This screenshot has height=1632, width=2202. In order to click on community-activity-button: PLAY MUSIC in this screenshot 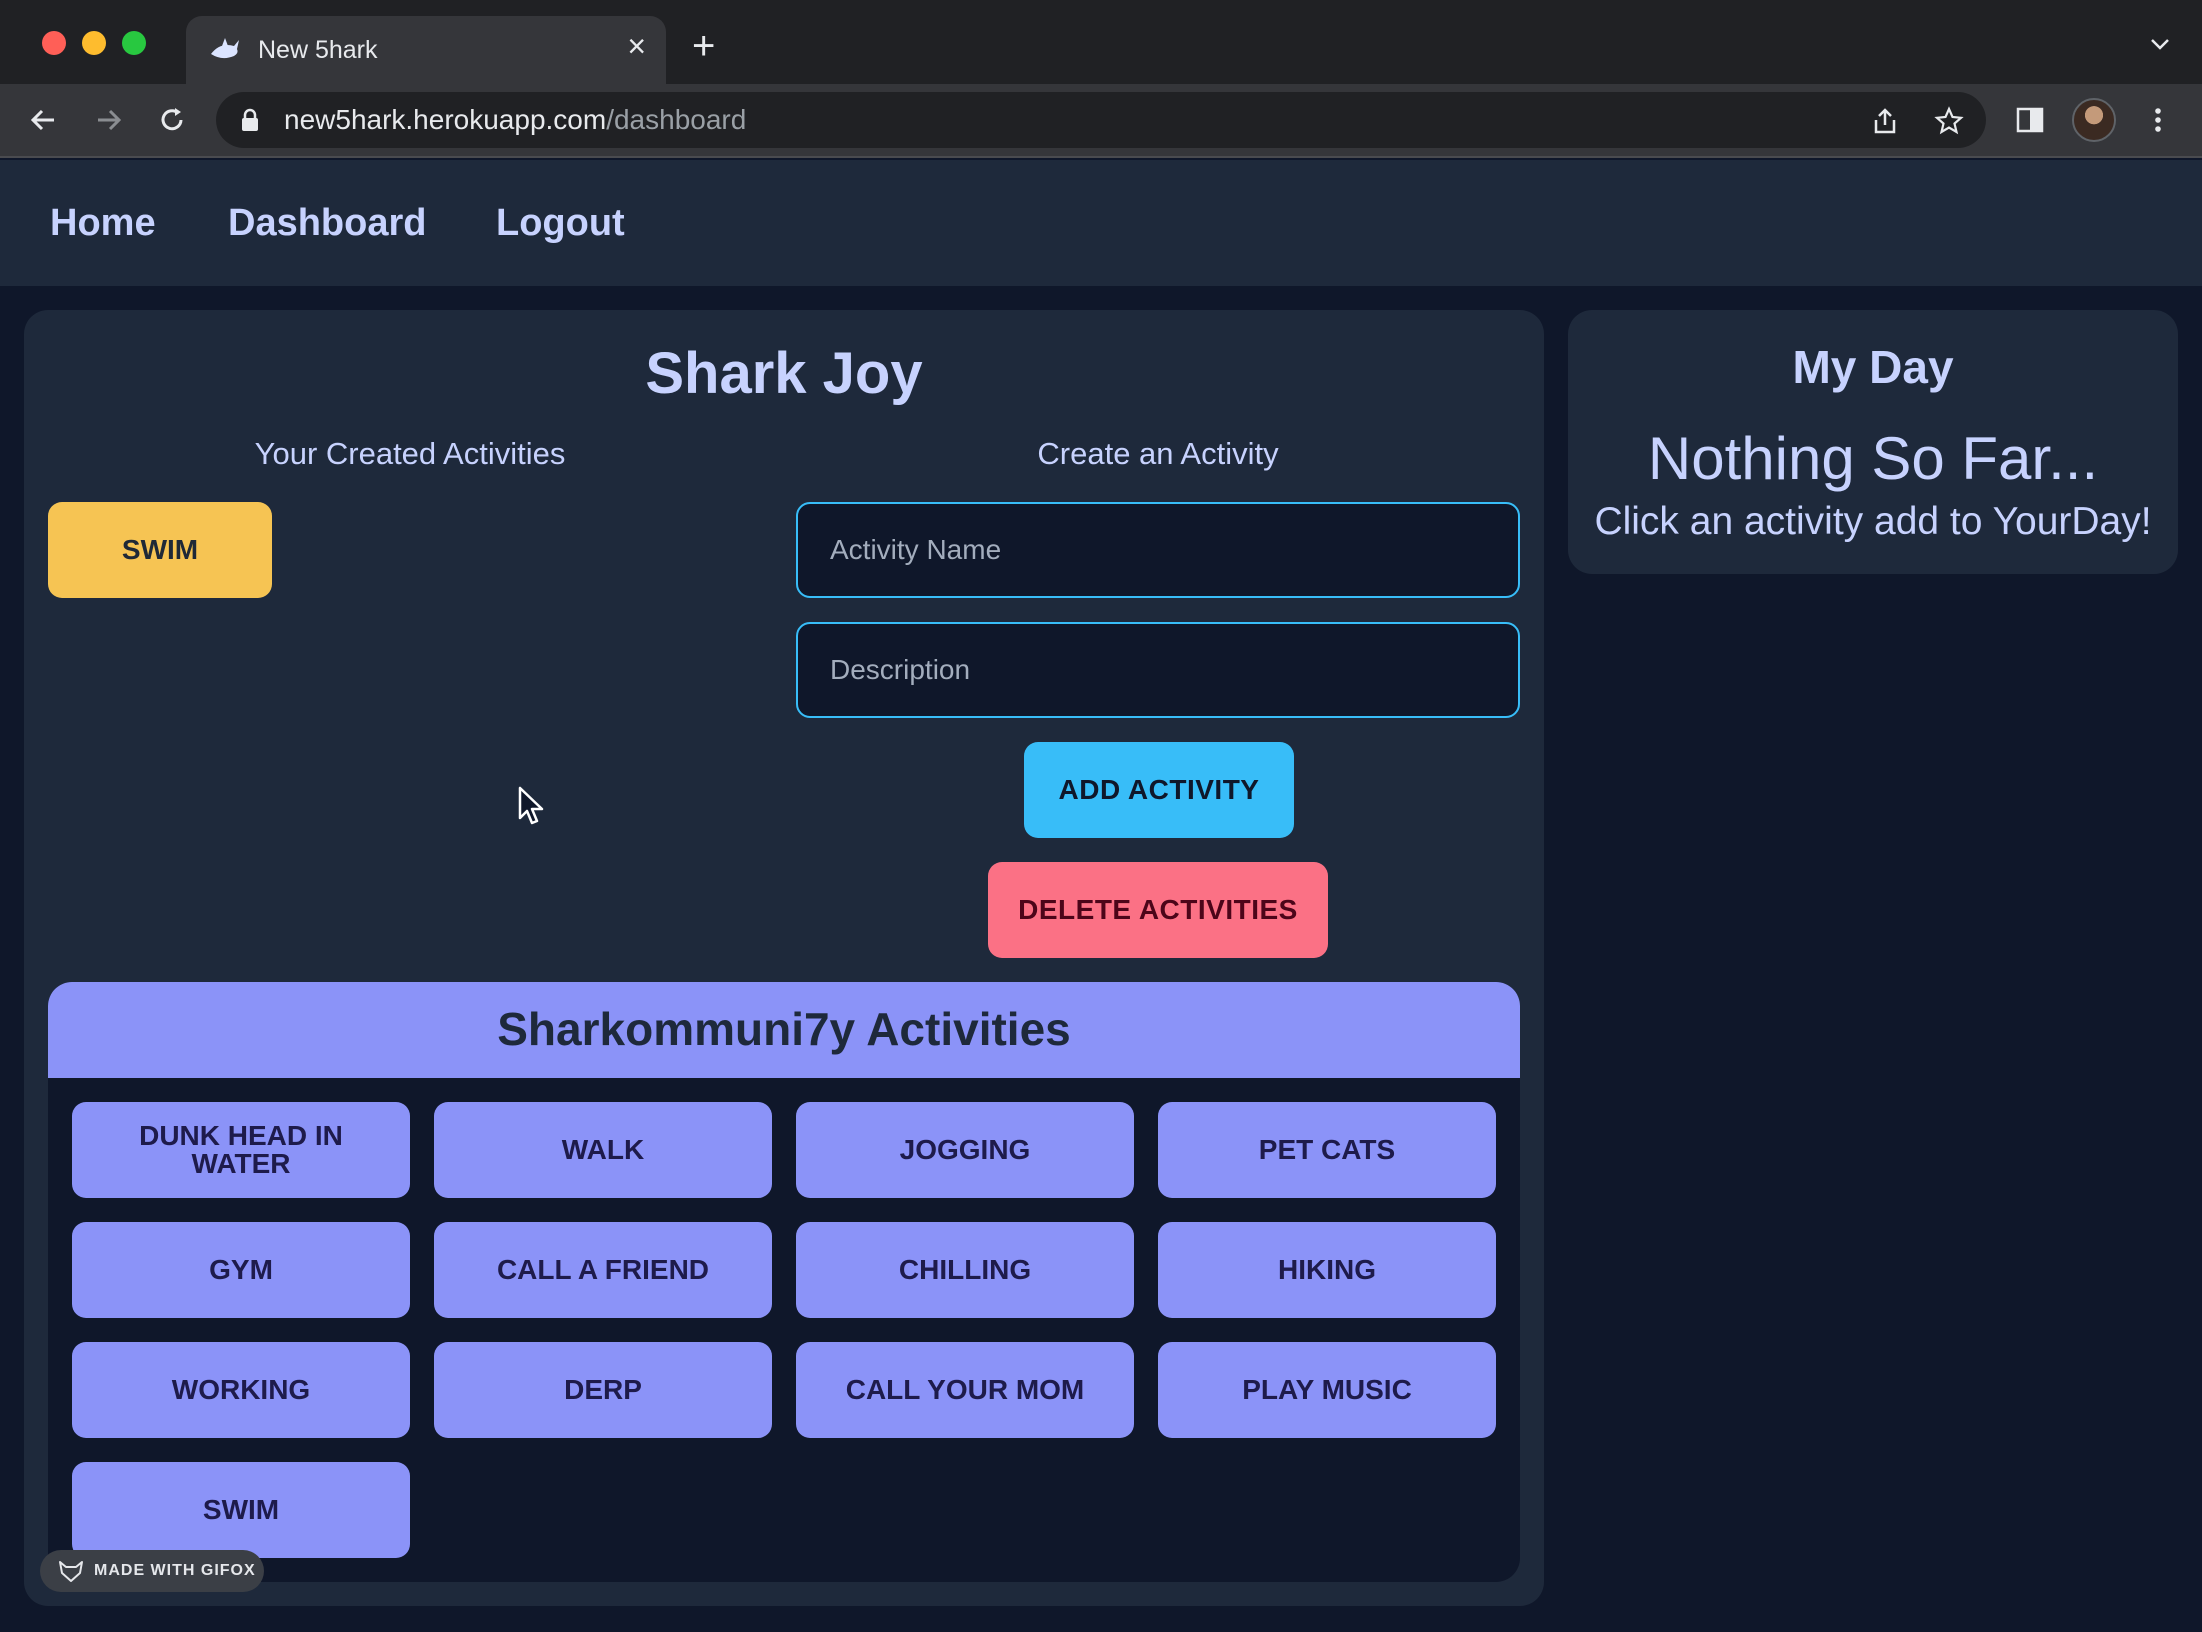, I will do `click(1327, 1390)`.